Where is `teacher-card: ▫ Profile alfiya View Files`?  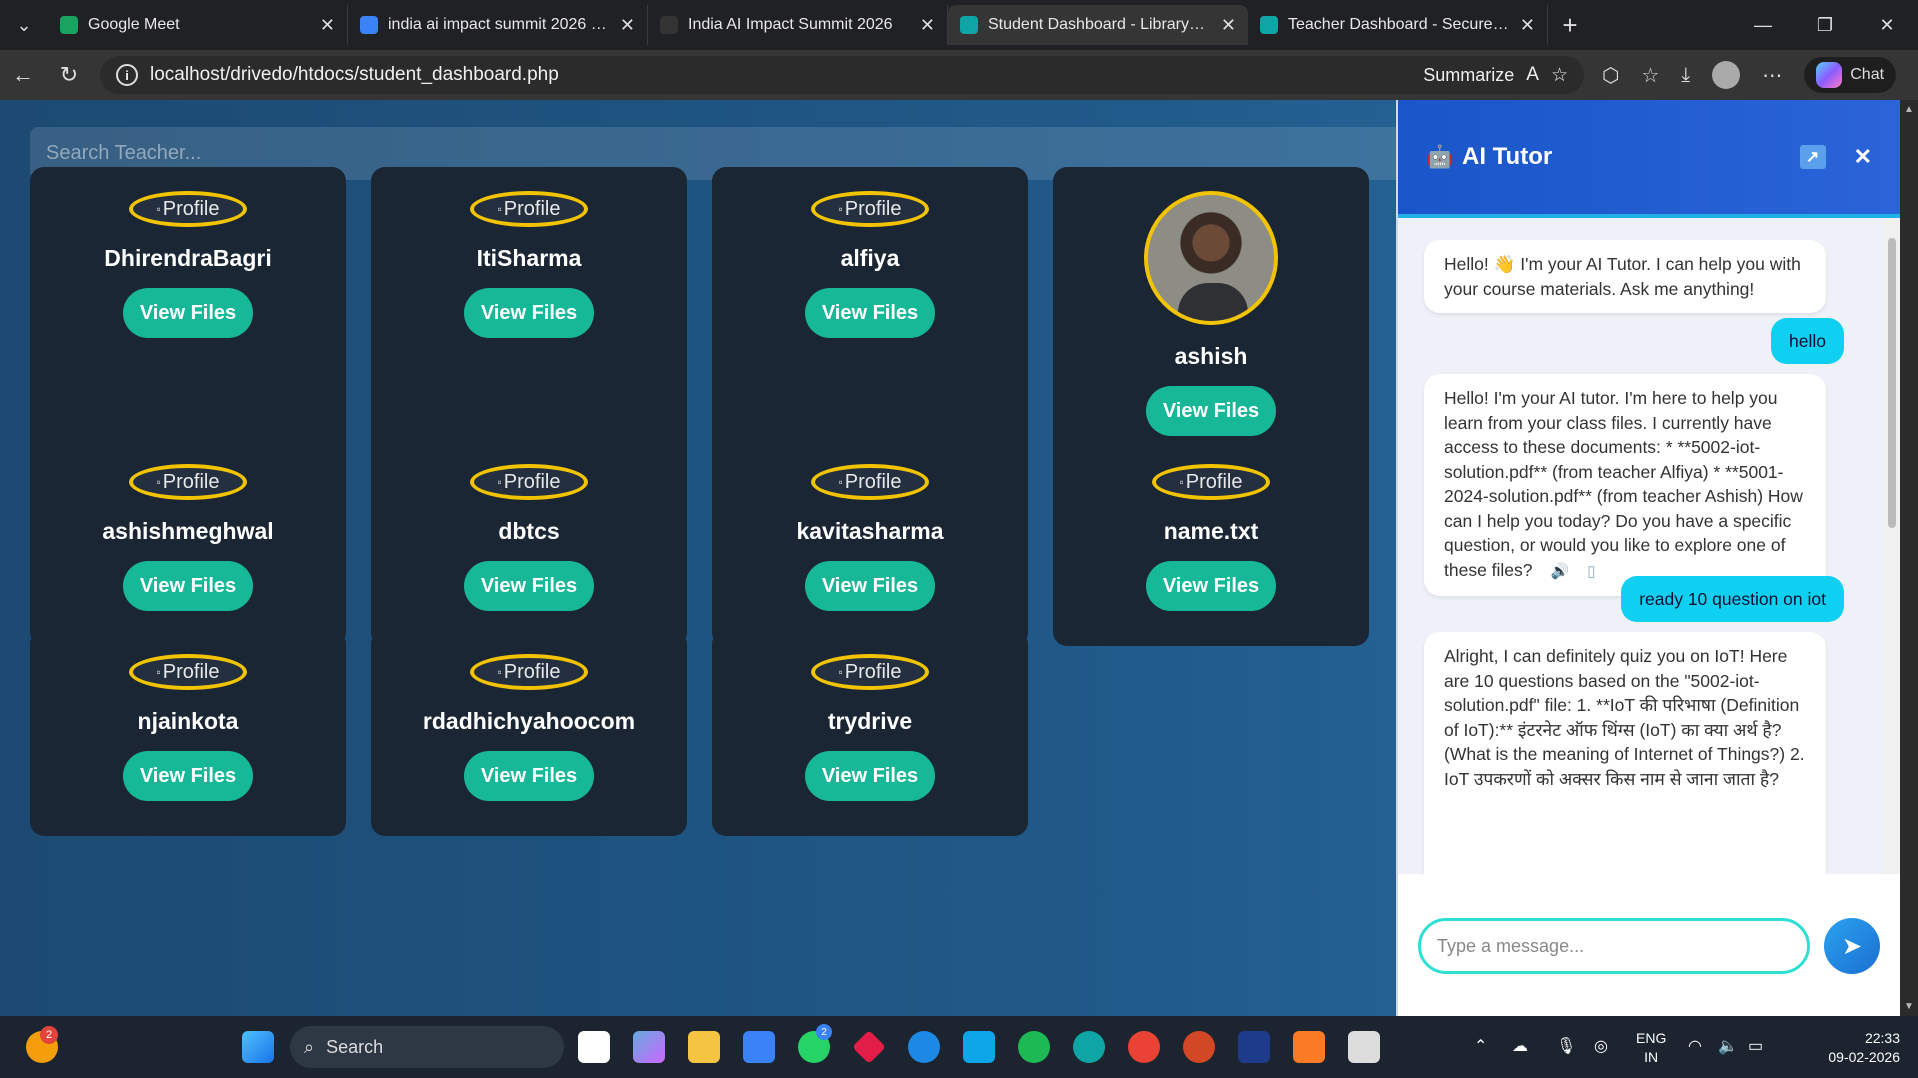
teacher-card: ▫ Profile alfiya View Files is located at coordinates (870, 321).